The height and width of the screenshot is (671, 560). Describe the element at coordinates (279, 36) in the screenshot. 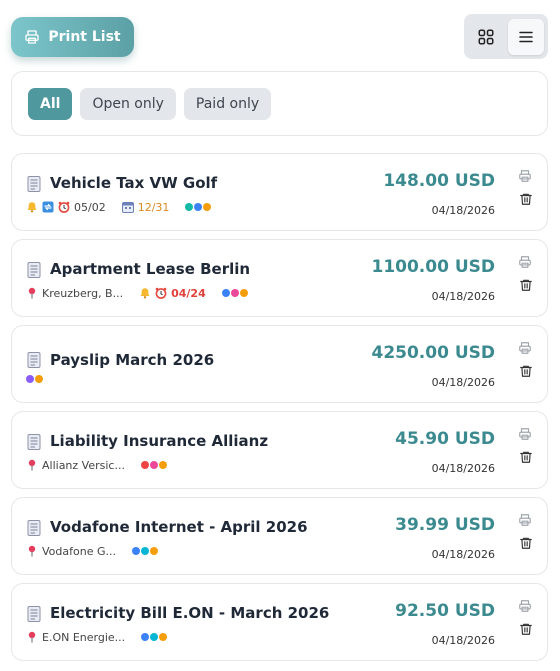

I see `top-bar: Print List` at that location.